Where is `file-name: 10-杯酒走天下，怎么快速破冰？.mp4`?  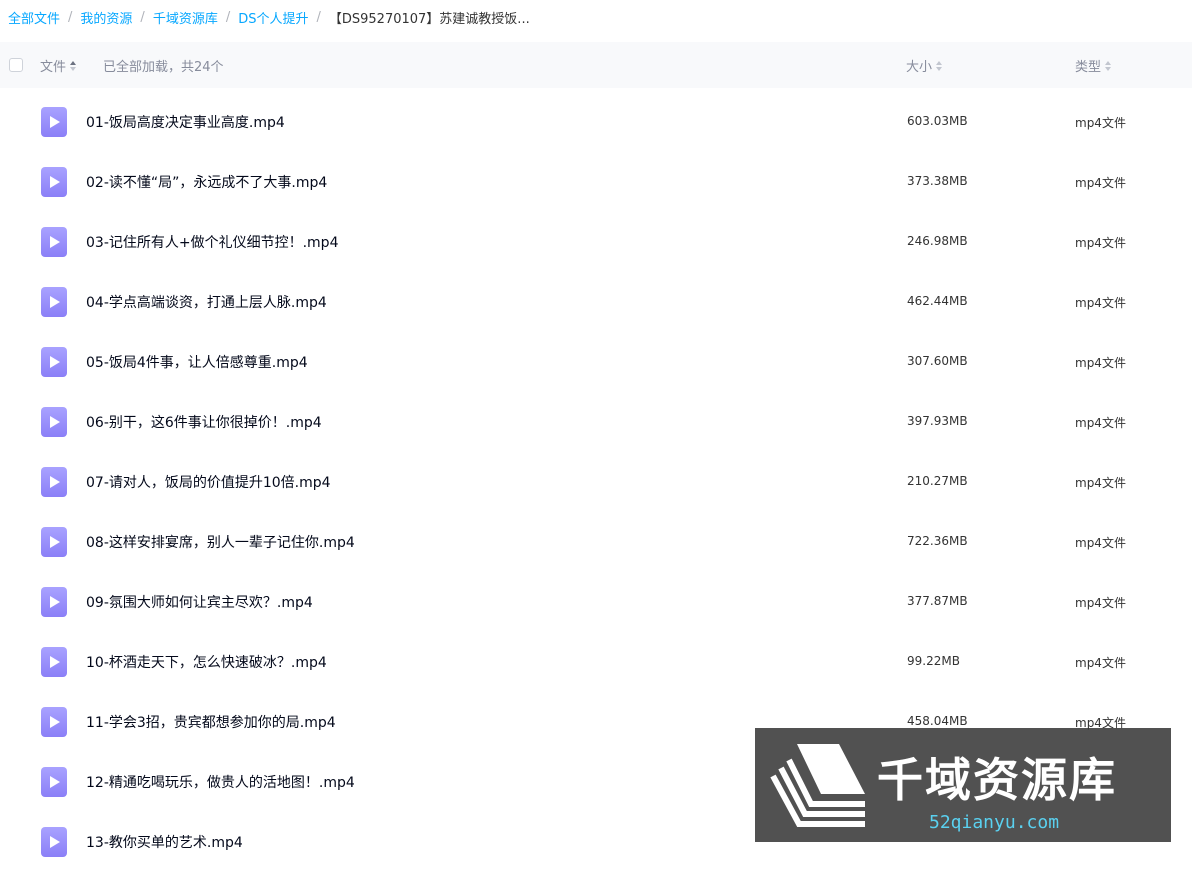 file-name: 10-杯酒走天下，怎么快速破冰？.mp4 is located at coordinates (206, 662).